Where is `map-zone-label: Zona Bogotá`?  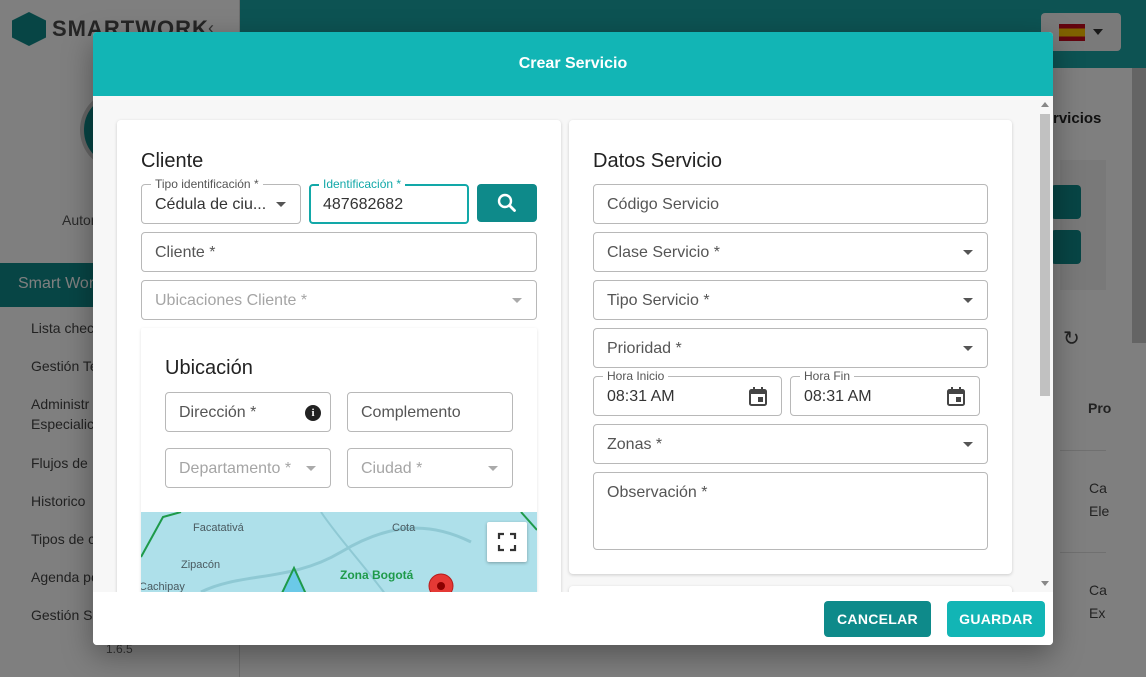 map-zone-label: Zona Bogotá is located at coordinates (377, 575).